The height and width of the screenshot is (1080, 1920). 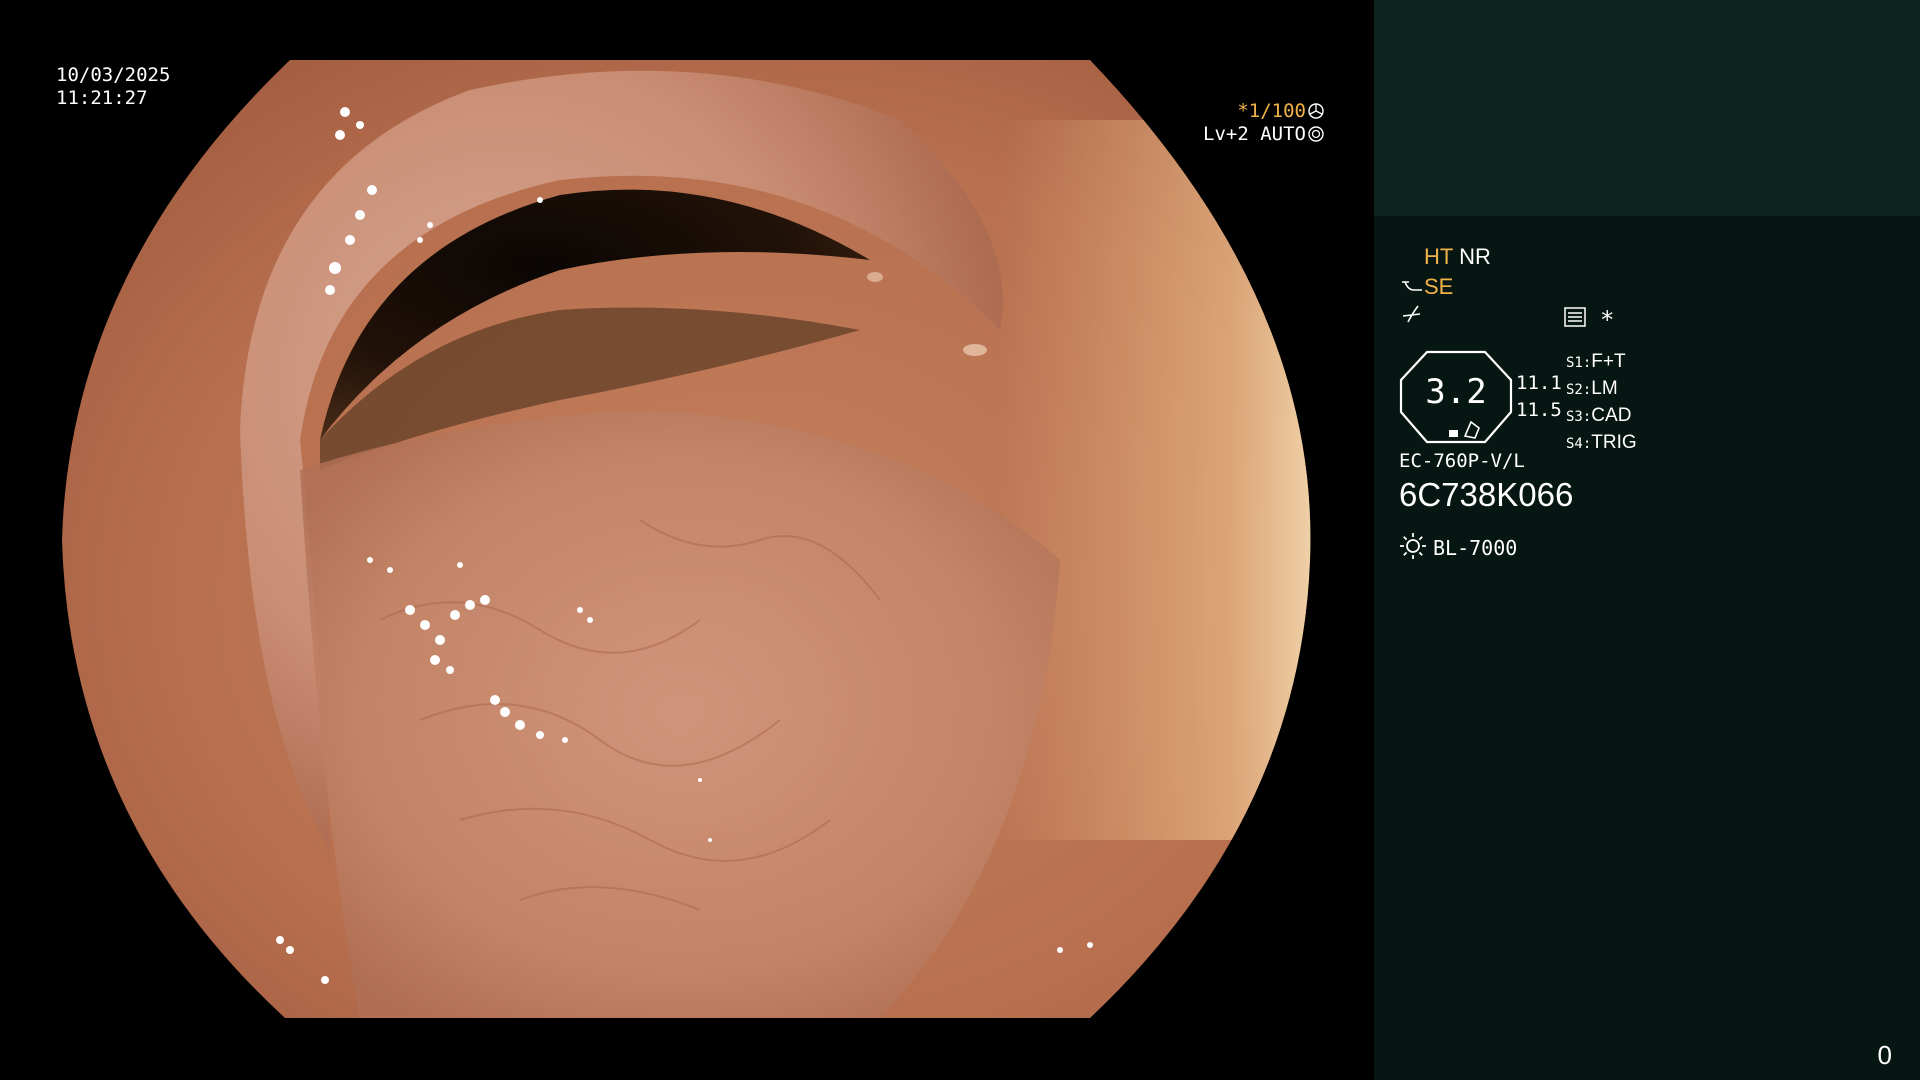 What do you see at coordinates (1411, 314) in the screenshot?
I see `tone-icon` at bounding box center [1411, 314].